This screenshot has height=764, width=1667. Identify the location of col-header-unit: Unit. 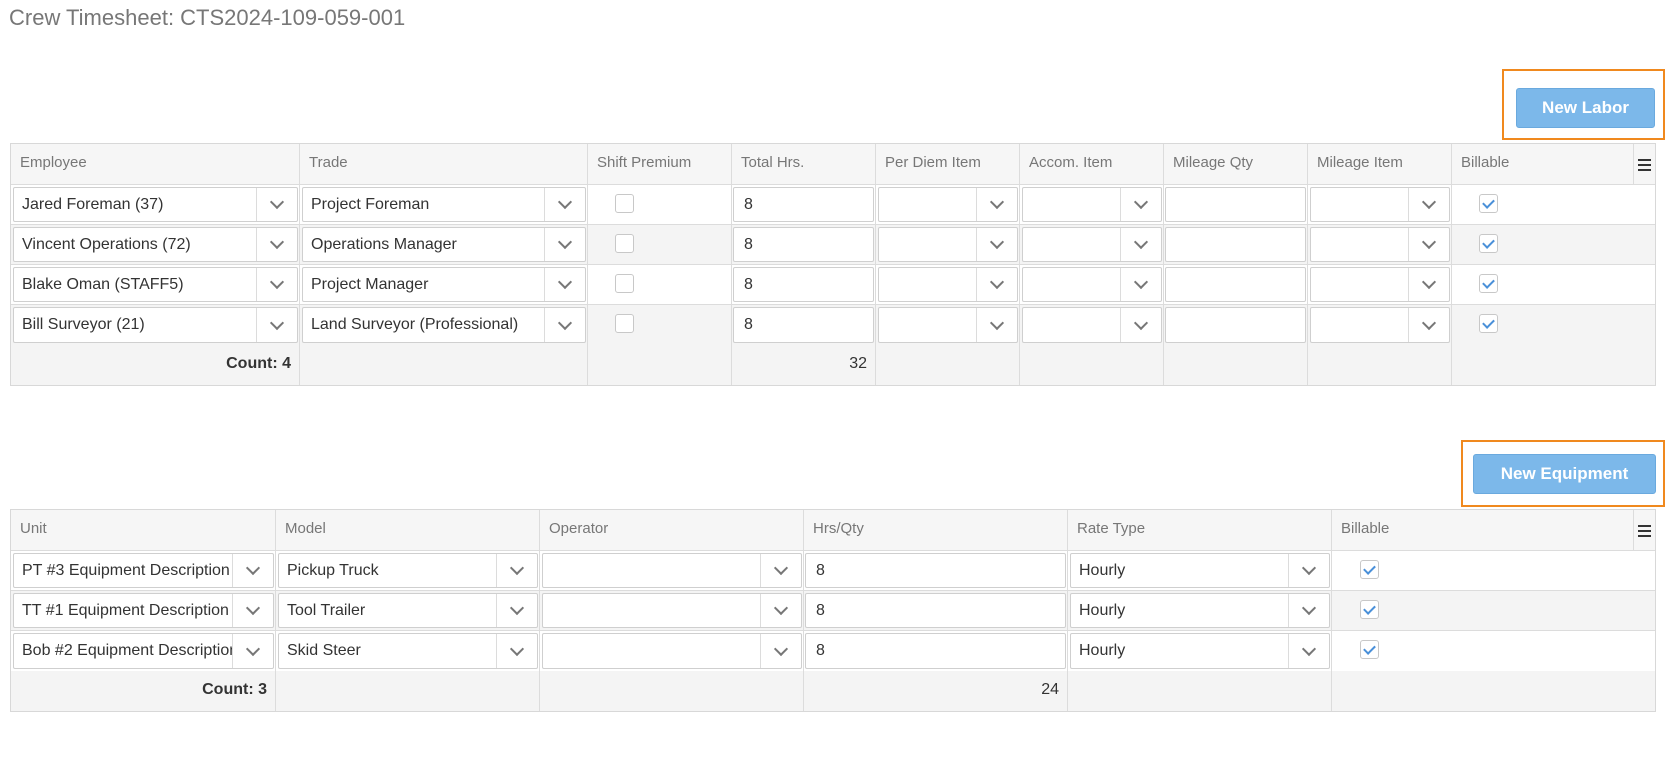
(143, 530).